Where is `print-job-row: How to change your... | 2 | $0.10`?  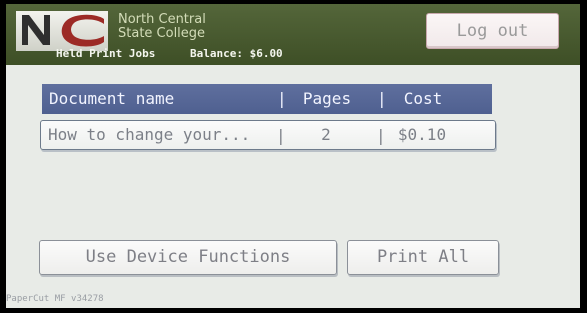 print-job-row: How to change your... | 2 | $0.10 is located at coordinates (268, 135).